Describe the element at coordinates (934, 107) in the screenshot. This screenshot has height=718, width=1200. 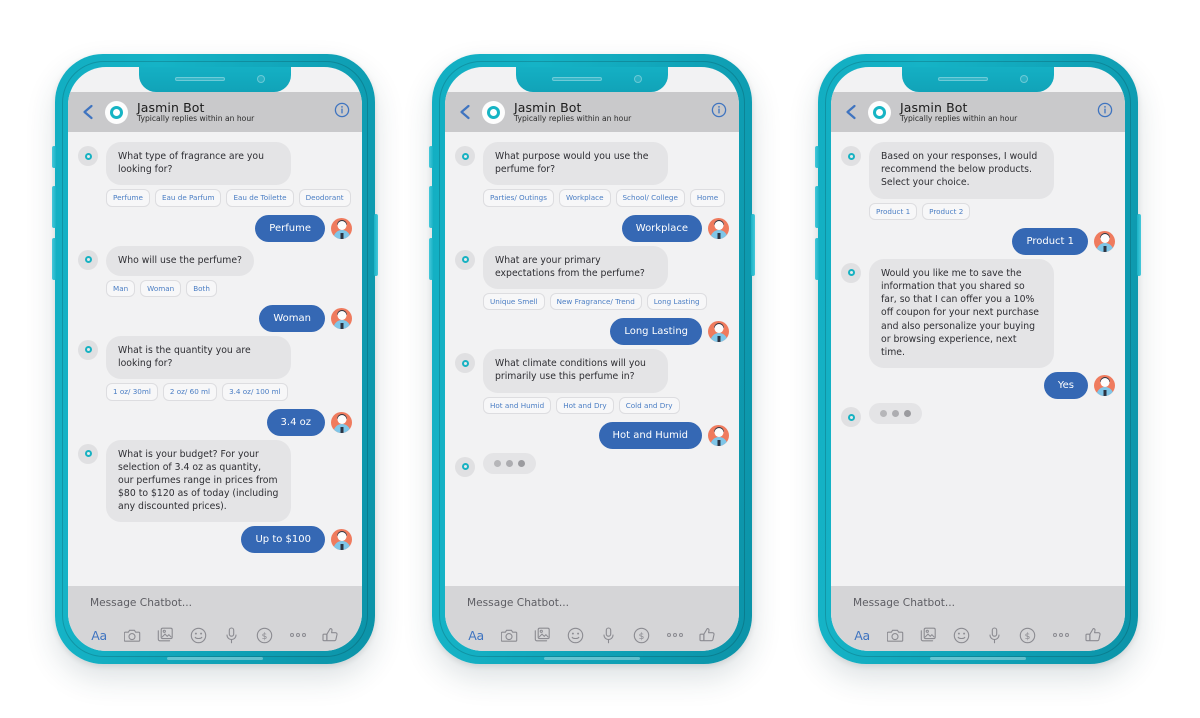
I see `chat-title: Jasmin Bot` at that location.